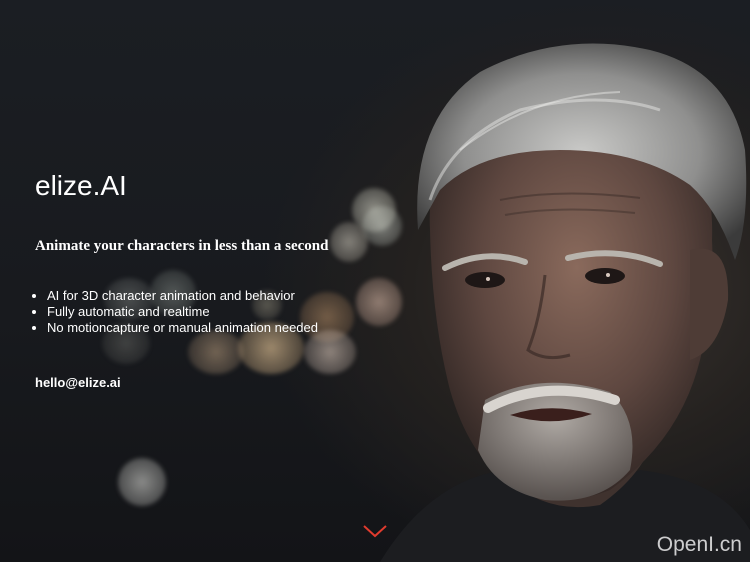 The height and width of the screenshot is (562, 750). What do you see at coordinates (182, 312) in the screenshot?
I see `feature-item: Fully automatic and realtime` at bounding box center [182, 312].